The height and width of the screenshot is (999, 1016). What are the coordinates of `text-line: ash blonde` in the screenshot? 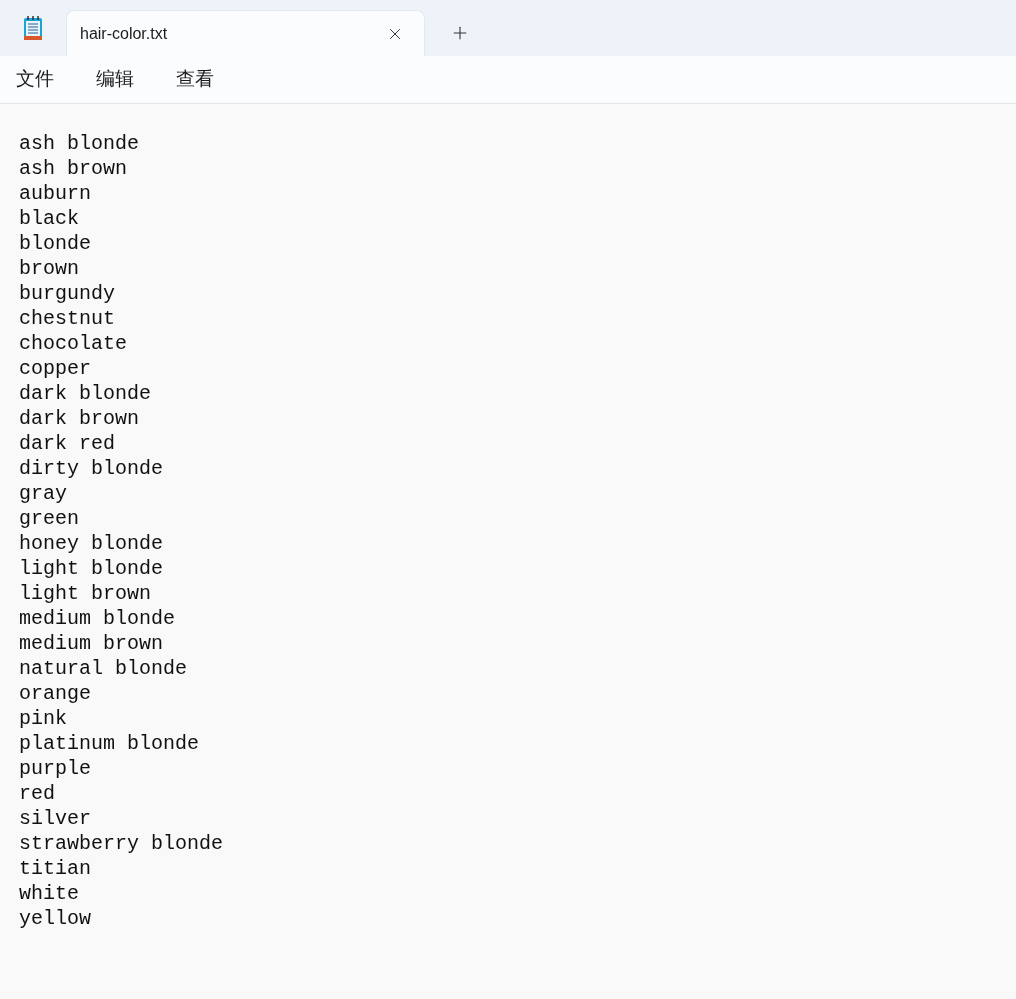 It's located at (79, 143).